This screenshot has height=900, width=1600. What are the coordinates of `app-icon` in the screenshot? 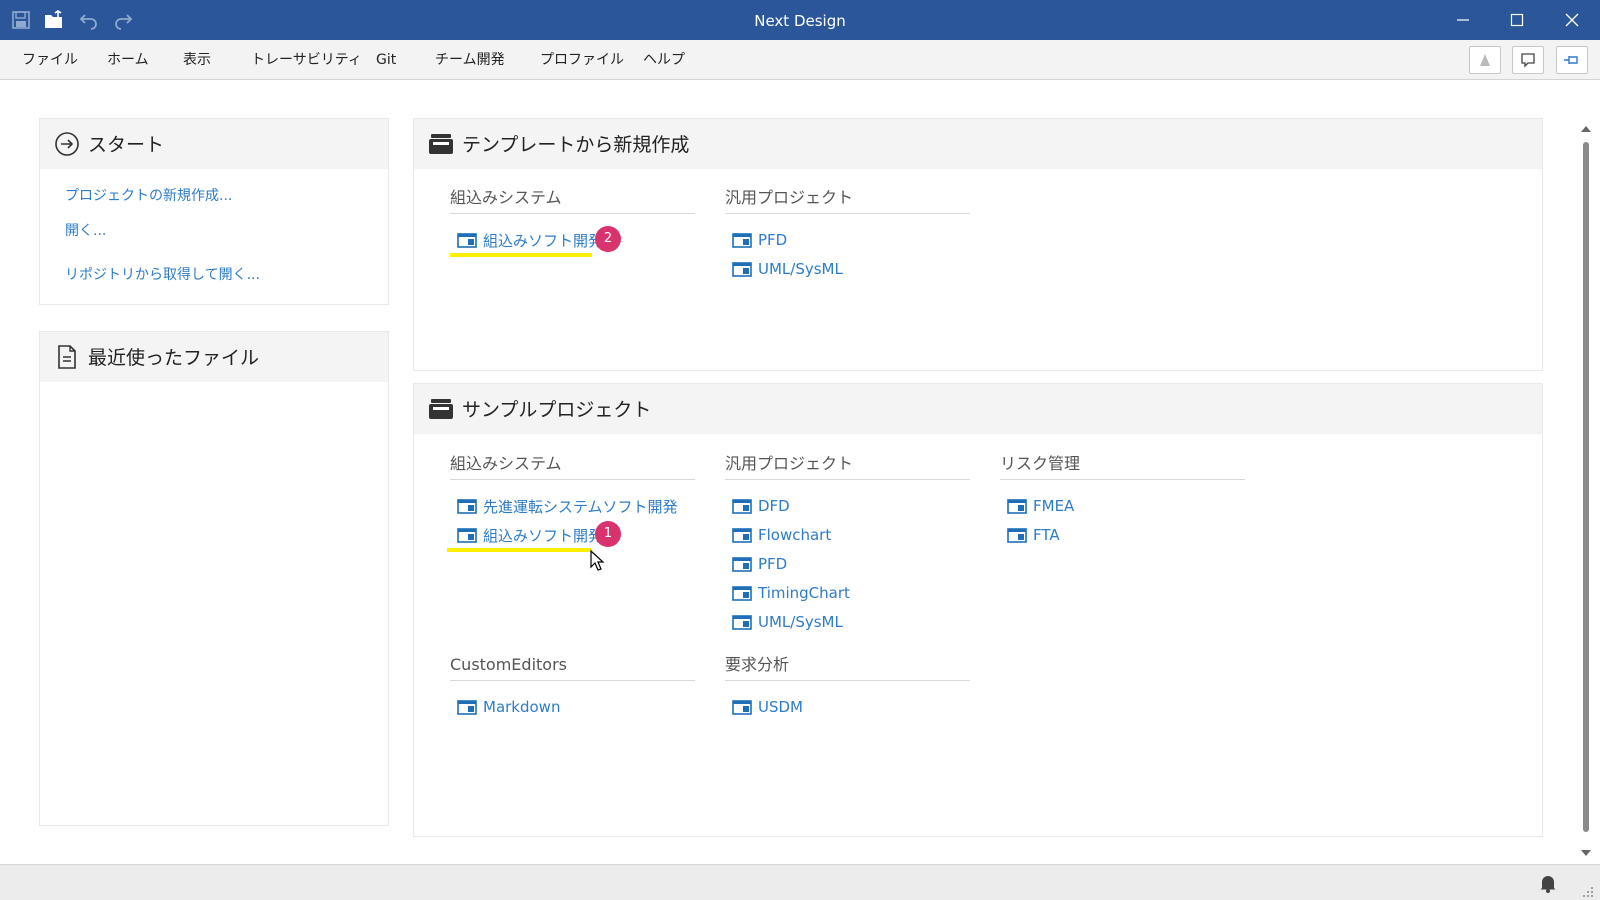 It's located at (1485, 60).